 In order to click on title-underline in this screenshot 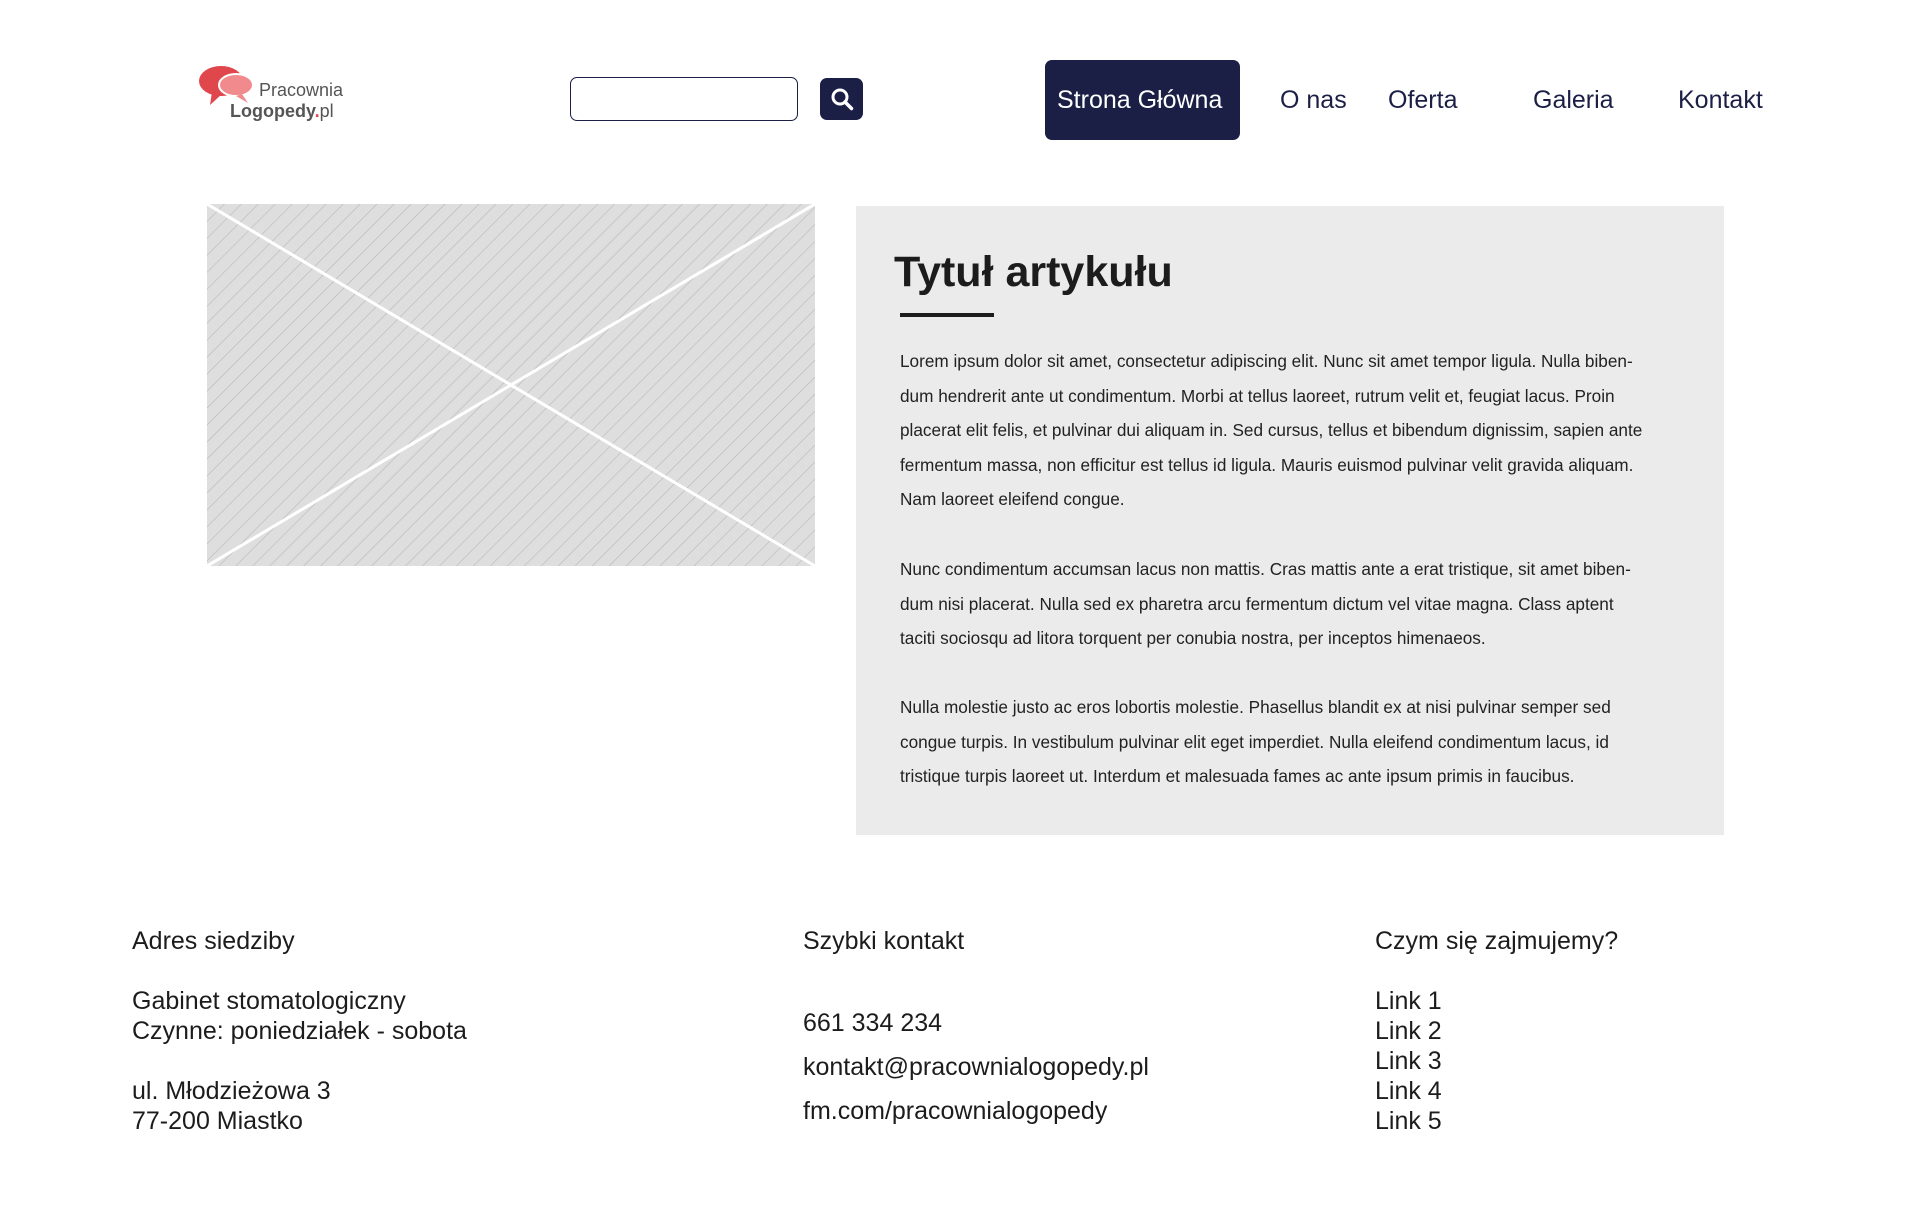, I will do `click(947, 315)`.